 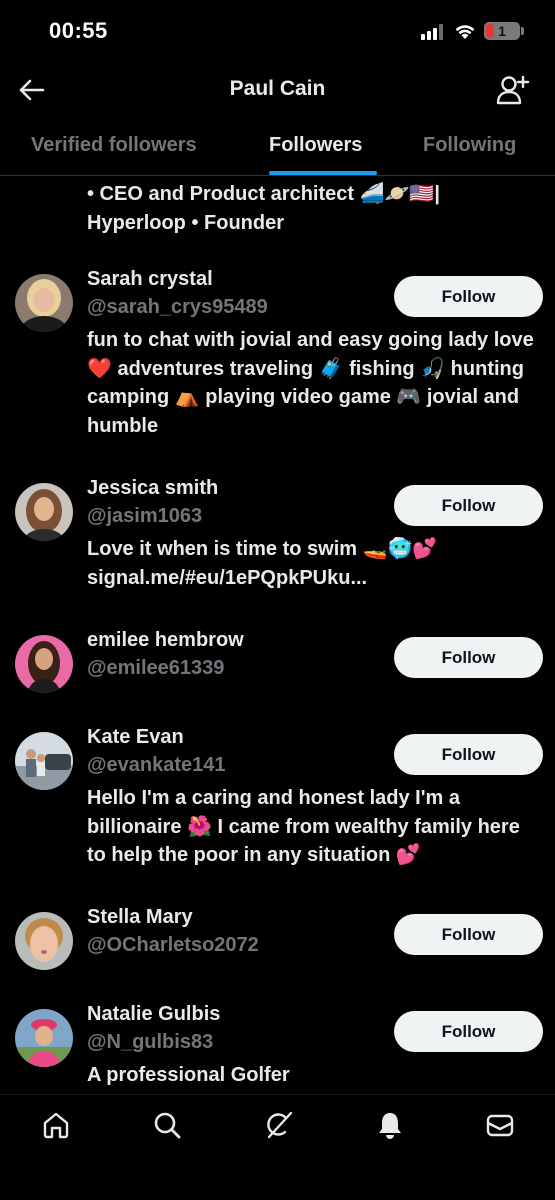 I want to click on follower-name: Stella Mary, so click(x=140, y=917).